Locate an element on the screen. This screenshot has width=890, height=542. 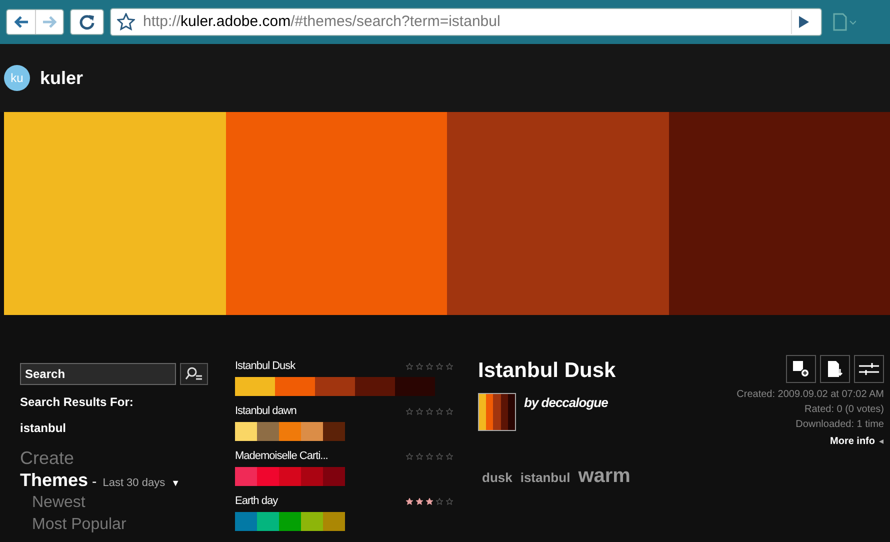
caret-icon: ▼ is located at coordinates (175, 483).